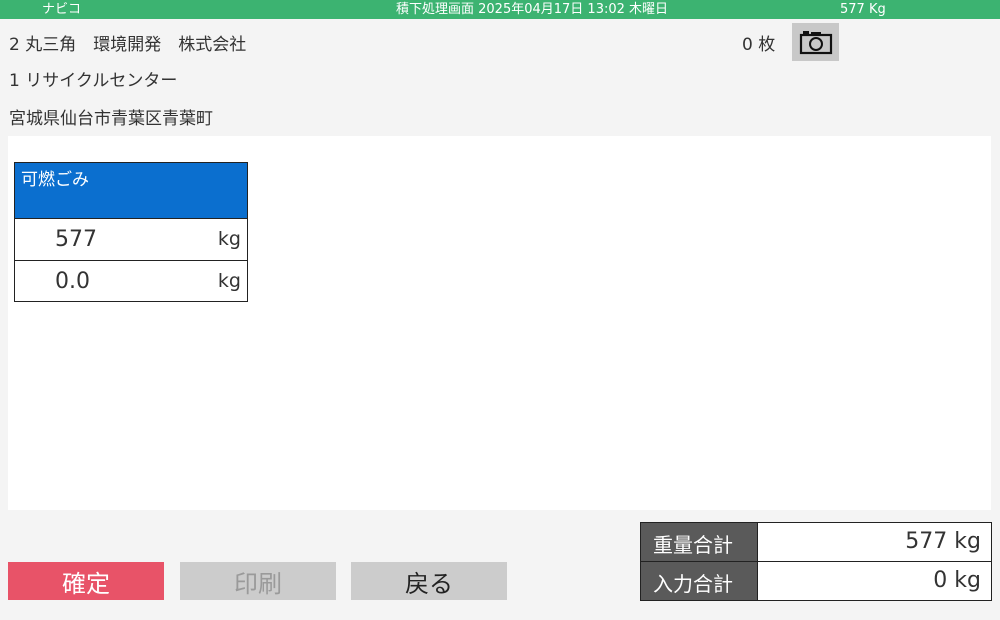 This screenshot has width=1000, height=620. What do you see at coordinates (532, 9) in the screenshot?
I see `screen-title: 積下処理画面 2025年04月17日 13:02 木曜日` at bounding box center [532, 9].